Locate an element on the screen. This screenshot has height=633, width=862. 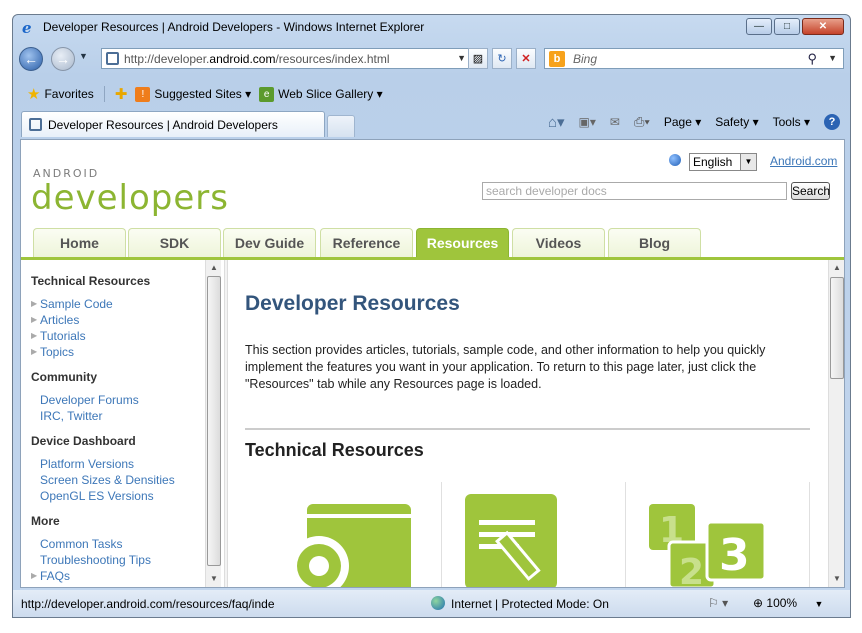
divider is located at coordinates (527, 429).